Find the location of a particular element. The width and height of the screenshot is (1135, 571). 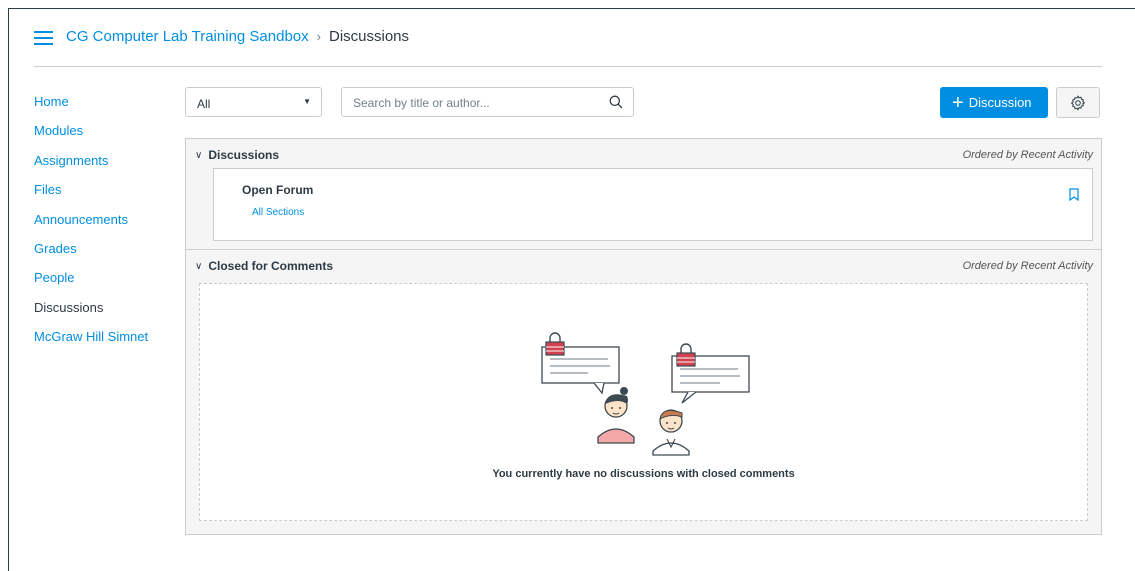

settings-button is located at coordinates (1078, 102).